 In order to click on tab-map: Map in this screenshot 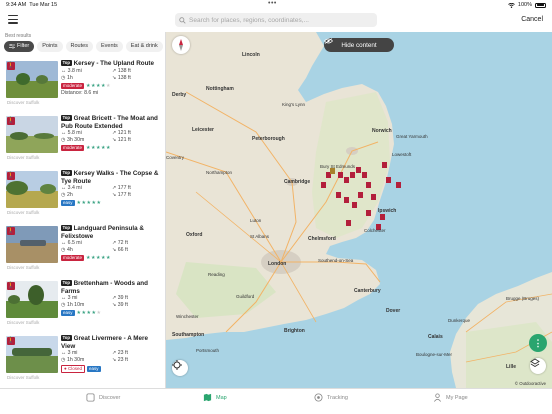, I will do `click(215, 397)`.